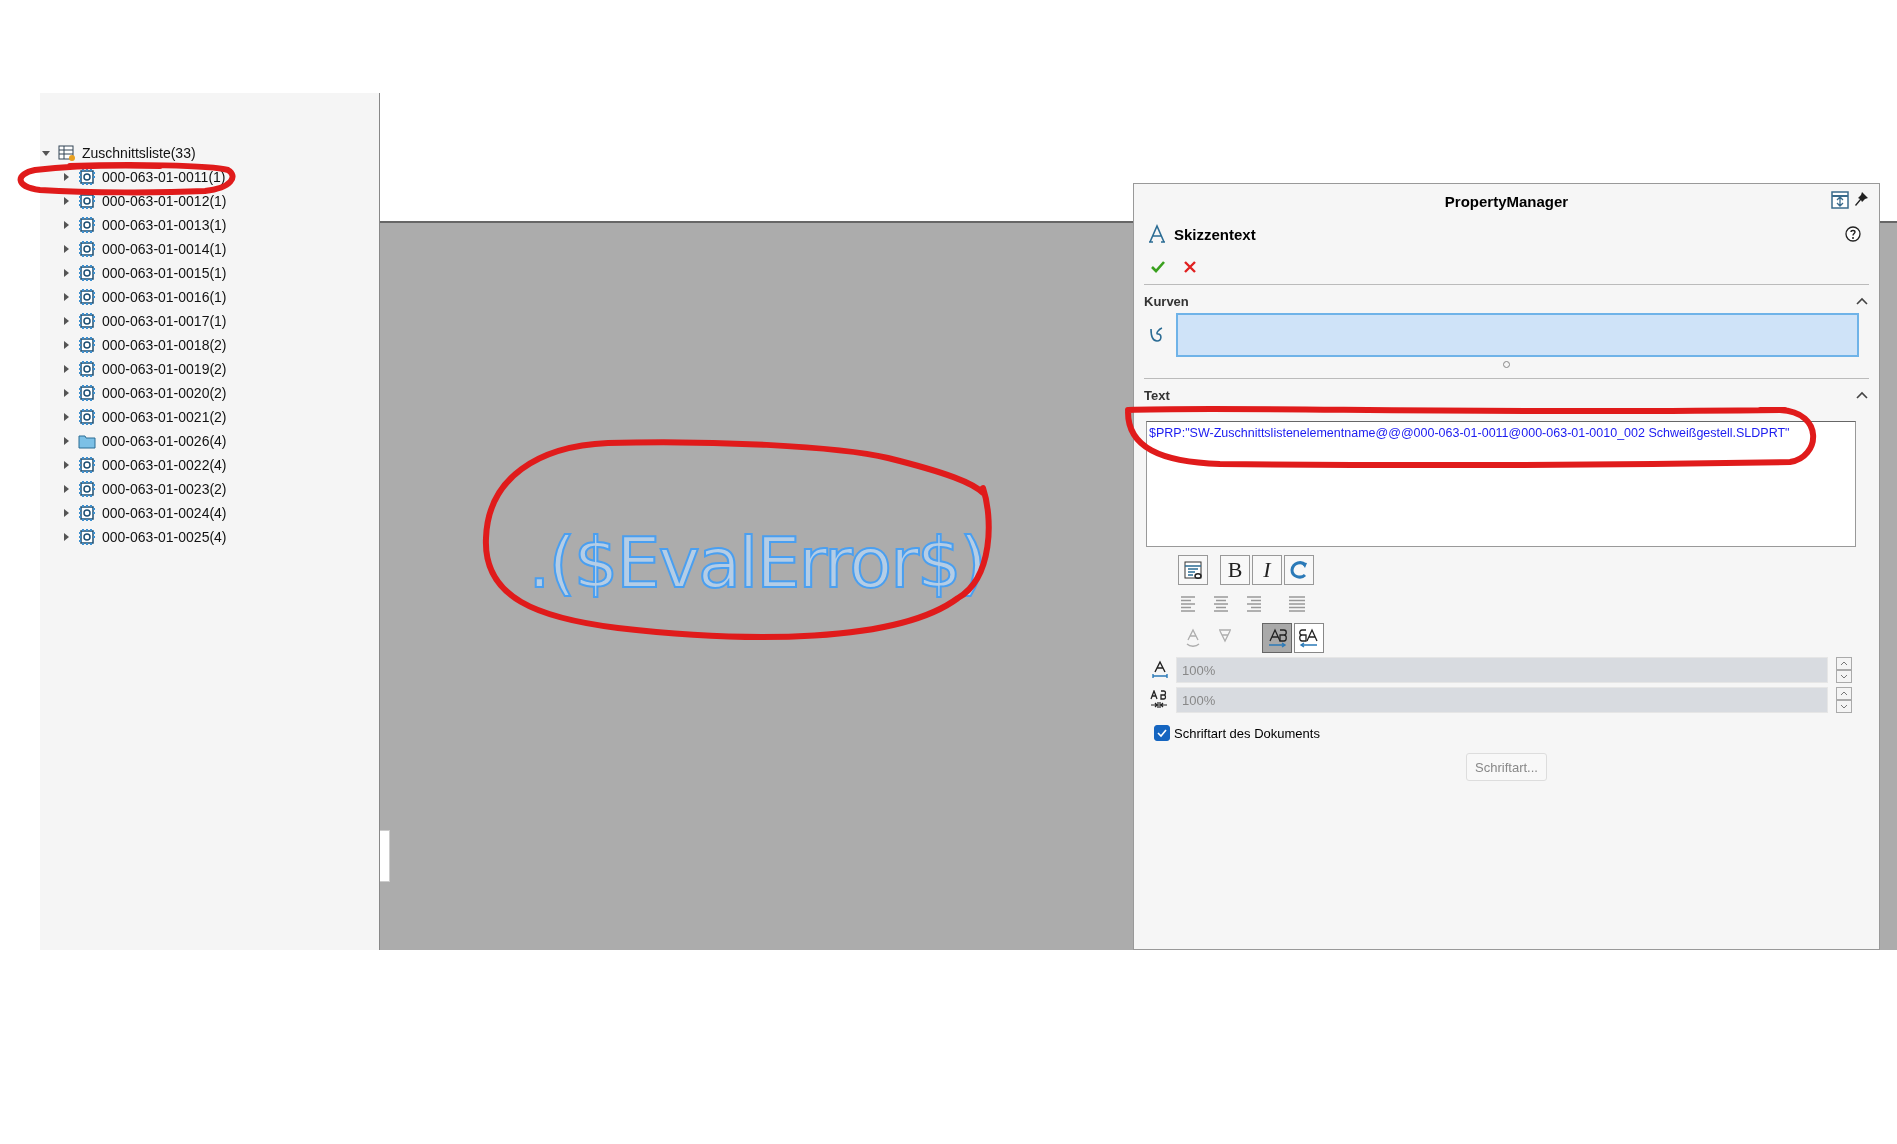  I want to click on tree-item: 000-063-01-0016(1), so click(164, 297).